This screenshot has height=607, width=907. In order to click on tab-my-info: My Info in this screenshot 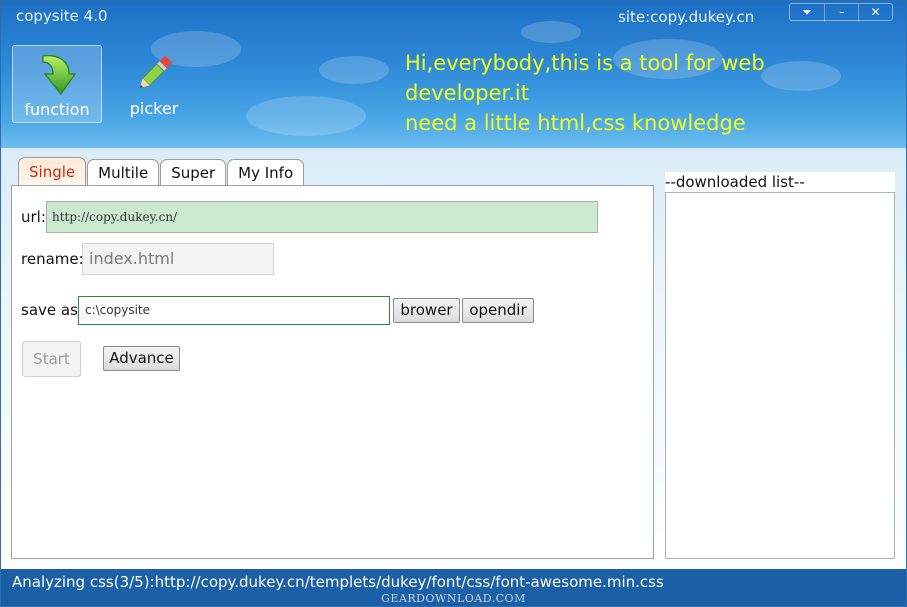, I will do `click(266, 172)`.